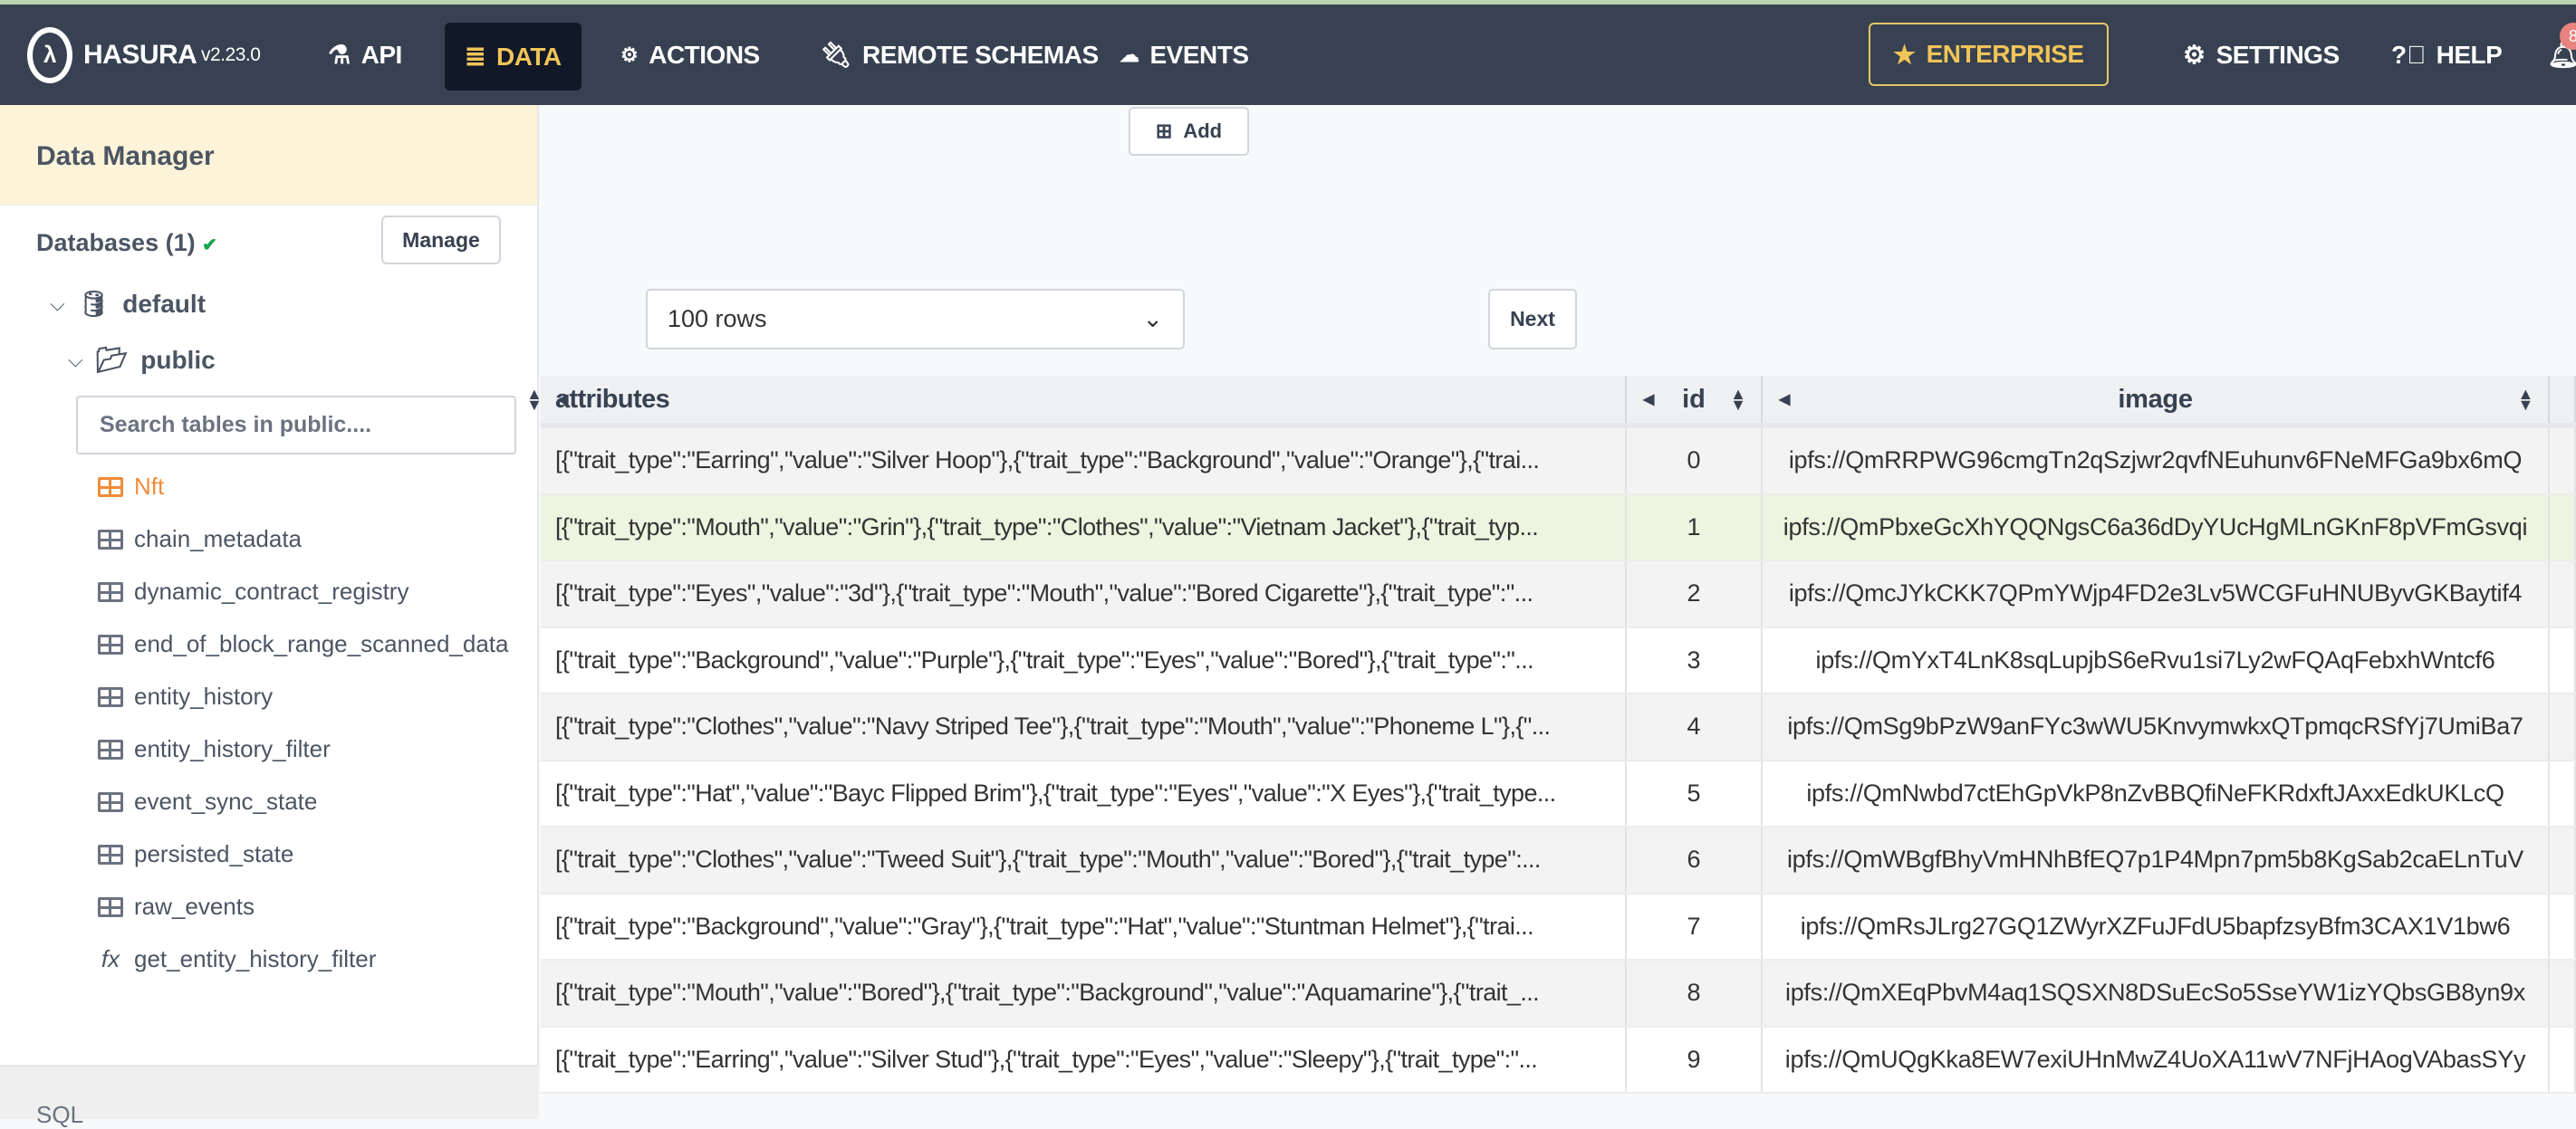  What do you see at coordinates (195, 854) in the screenshot?
I see `sidebar-table: persisted_state` at bounding box center [195, 854].